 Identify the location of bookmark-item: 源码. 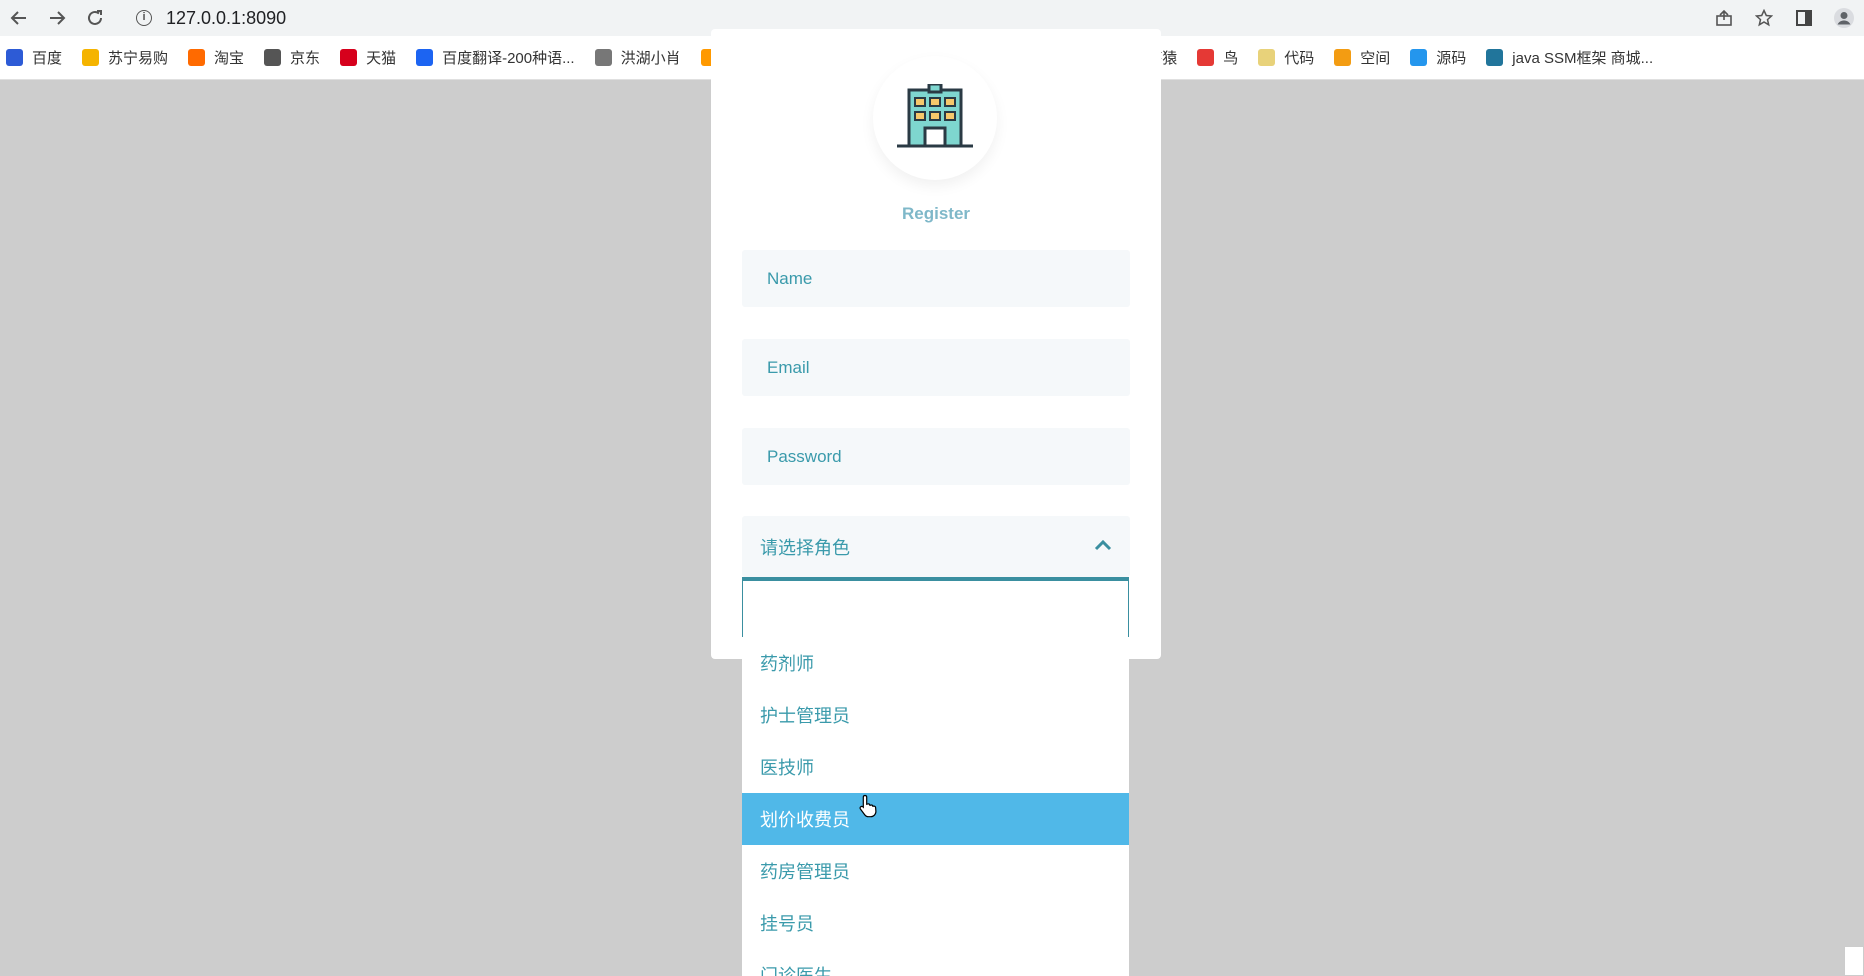
(1438, 57).